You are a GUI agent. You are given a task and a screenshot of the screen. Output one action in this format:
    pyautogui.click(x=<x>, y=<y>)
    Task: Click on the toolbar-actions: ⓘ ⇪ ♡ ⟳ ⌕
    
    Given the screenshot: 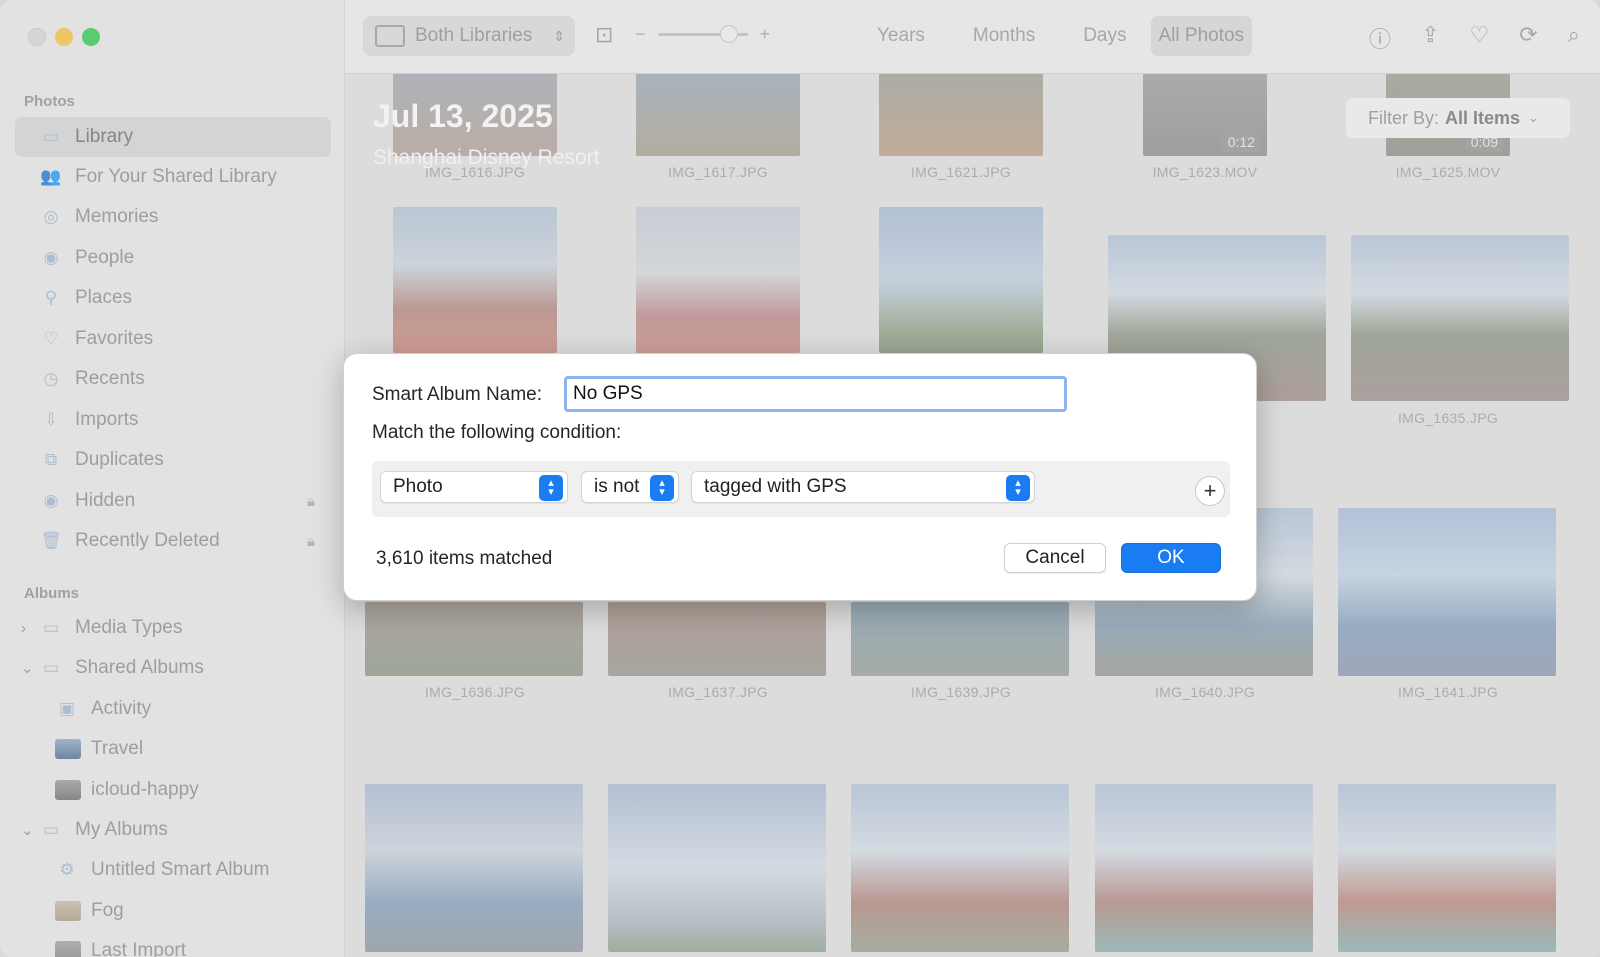 What is the action you would take?
    pyautogui.click(x=1474, y=38)
    